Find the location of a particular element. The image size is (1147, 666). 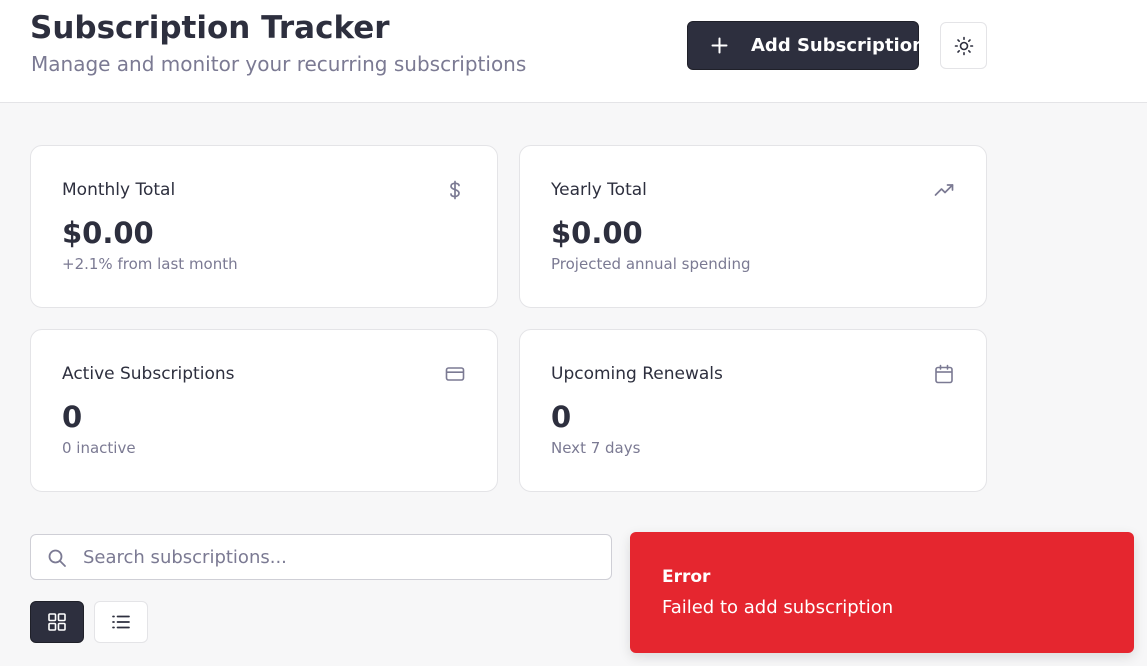

sun-icon is located at coordinates (963, 45).